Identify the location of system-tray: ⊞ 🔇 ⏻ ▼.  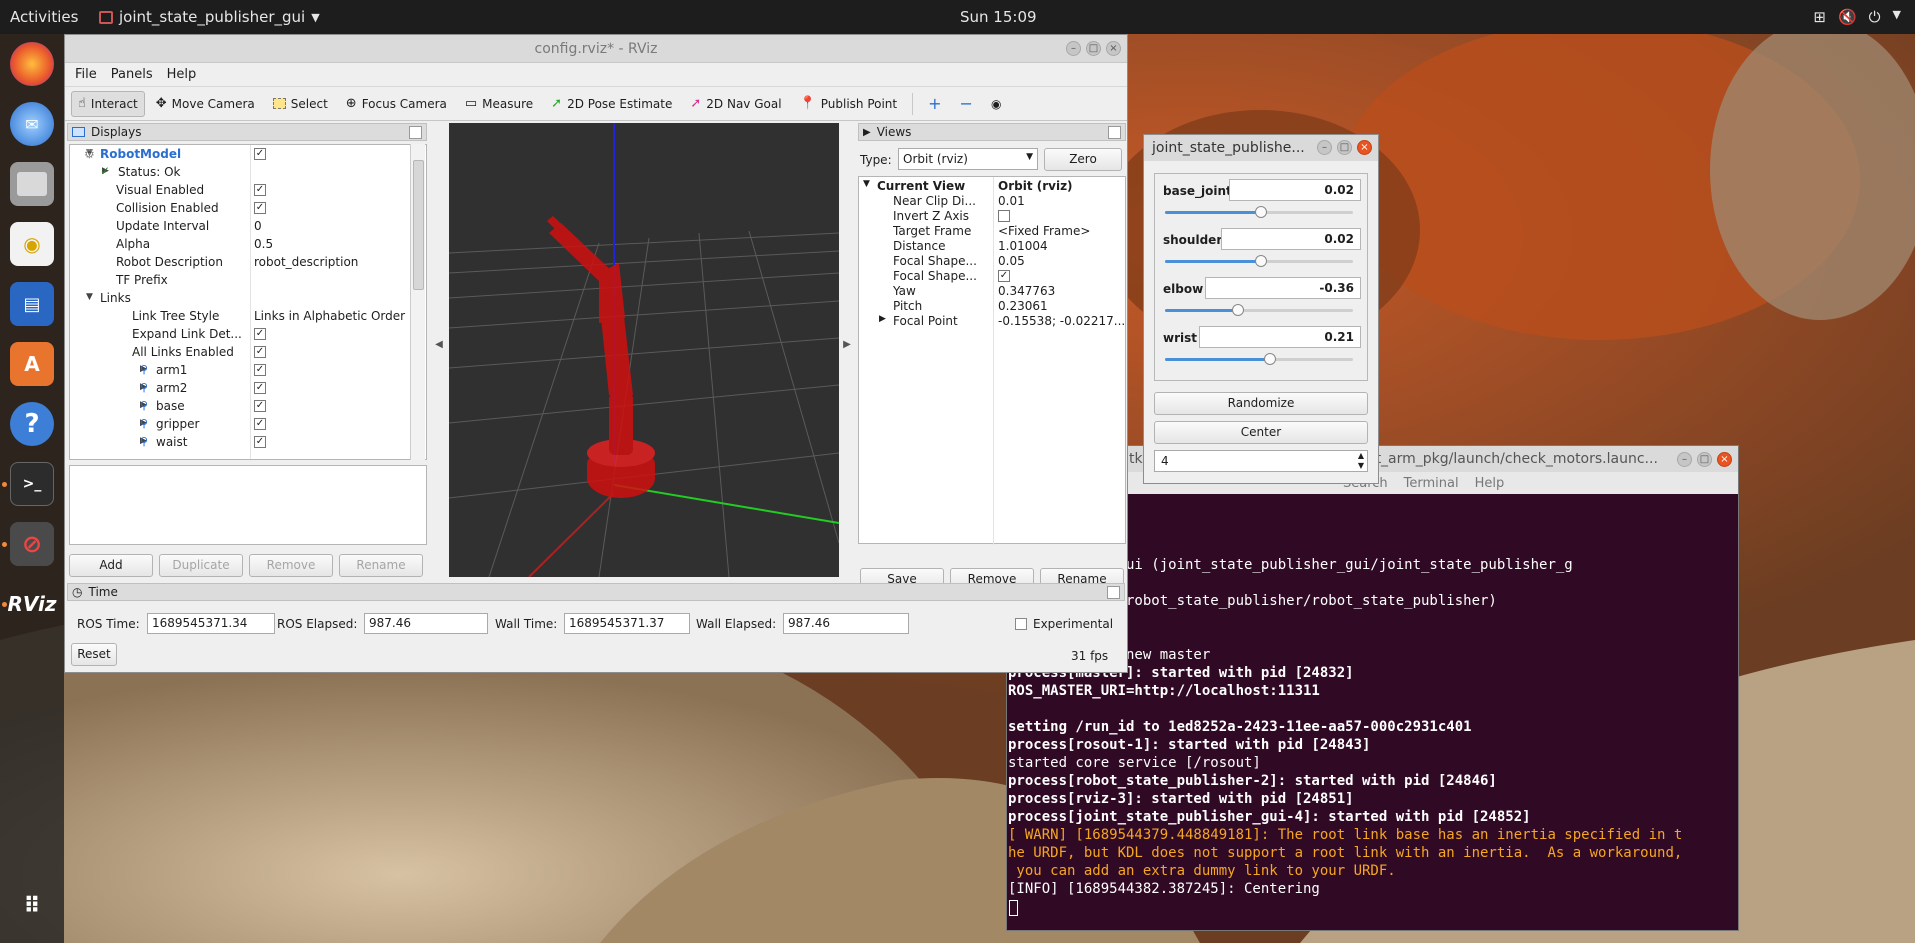
(1857, 17).